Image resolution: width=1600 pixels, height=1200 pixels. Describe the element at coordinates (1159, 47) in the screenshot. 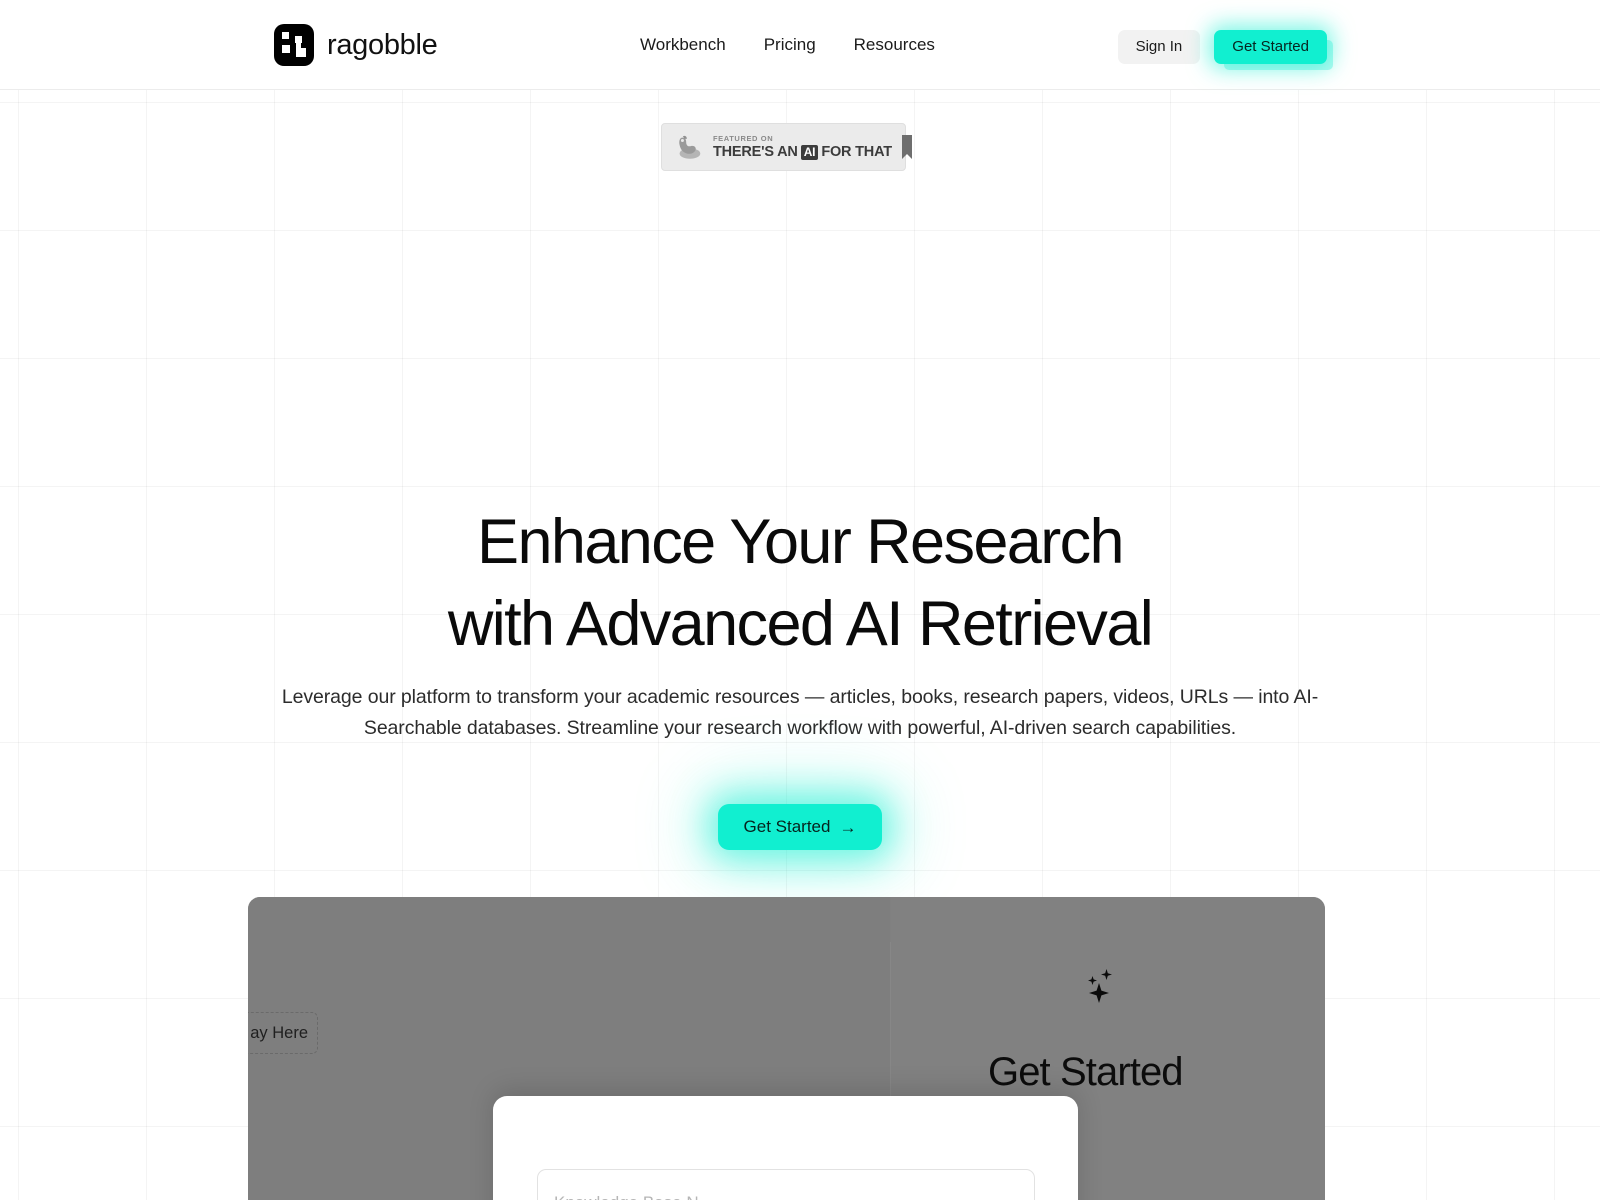

I see `sign-in-button: Sign In` at that location.